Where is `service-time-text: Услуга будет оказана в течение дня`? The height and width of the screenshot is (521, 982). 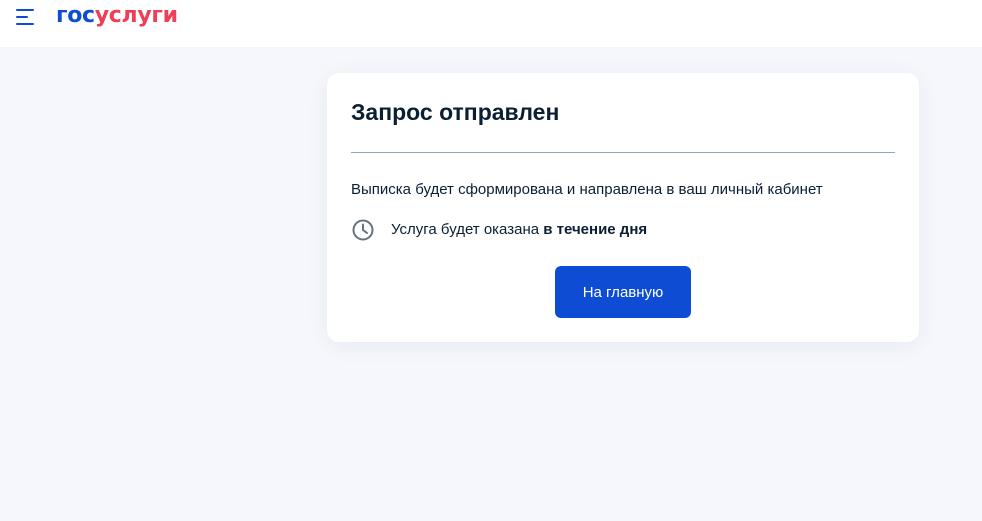 service-time-text: Услуга будет оказана в течение дня is located at coordinates (519, 230).